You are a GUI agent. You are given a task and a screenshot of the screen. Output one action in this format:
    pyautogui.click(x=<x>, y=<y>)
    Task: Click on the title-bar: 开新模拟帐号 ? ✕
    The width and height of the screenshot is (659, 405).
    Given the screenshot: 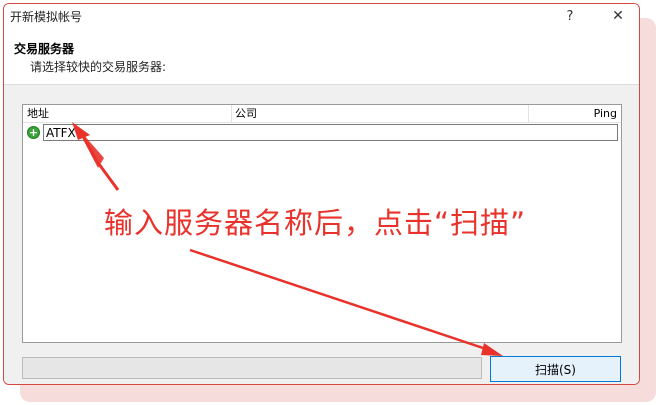 What is the action you would take?
    pyautogui.click(x=321, y=16)
    